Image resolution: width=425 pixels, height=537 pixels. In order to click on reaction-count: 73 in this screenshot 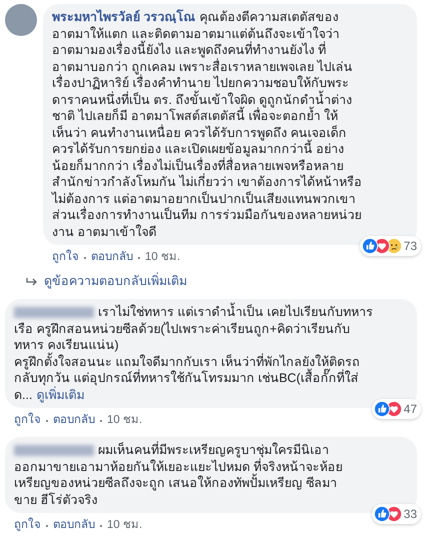, I will do `click(410, 246)`.